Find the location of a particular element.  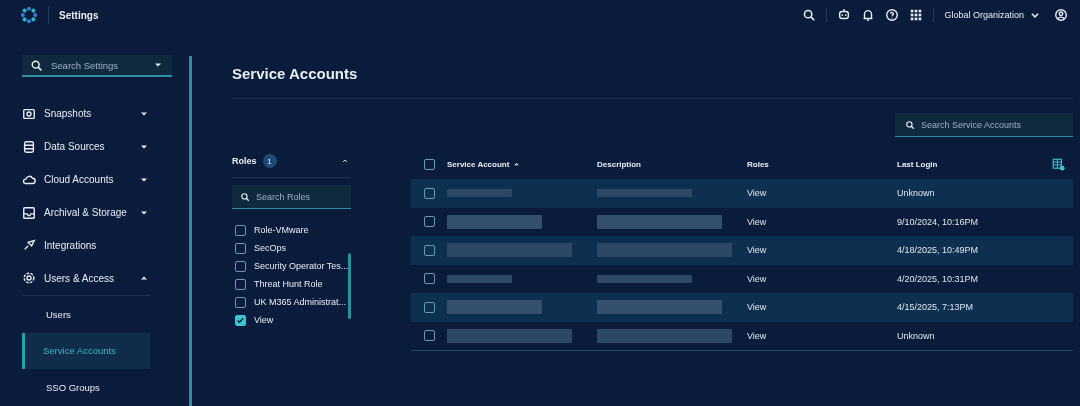

organization-dropdown: Global Organization is located at coordinates (992, 15).